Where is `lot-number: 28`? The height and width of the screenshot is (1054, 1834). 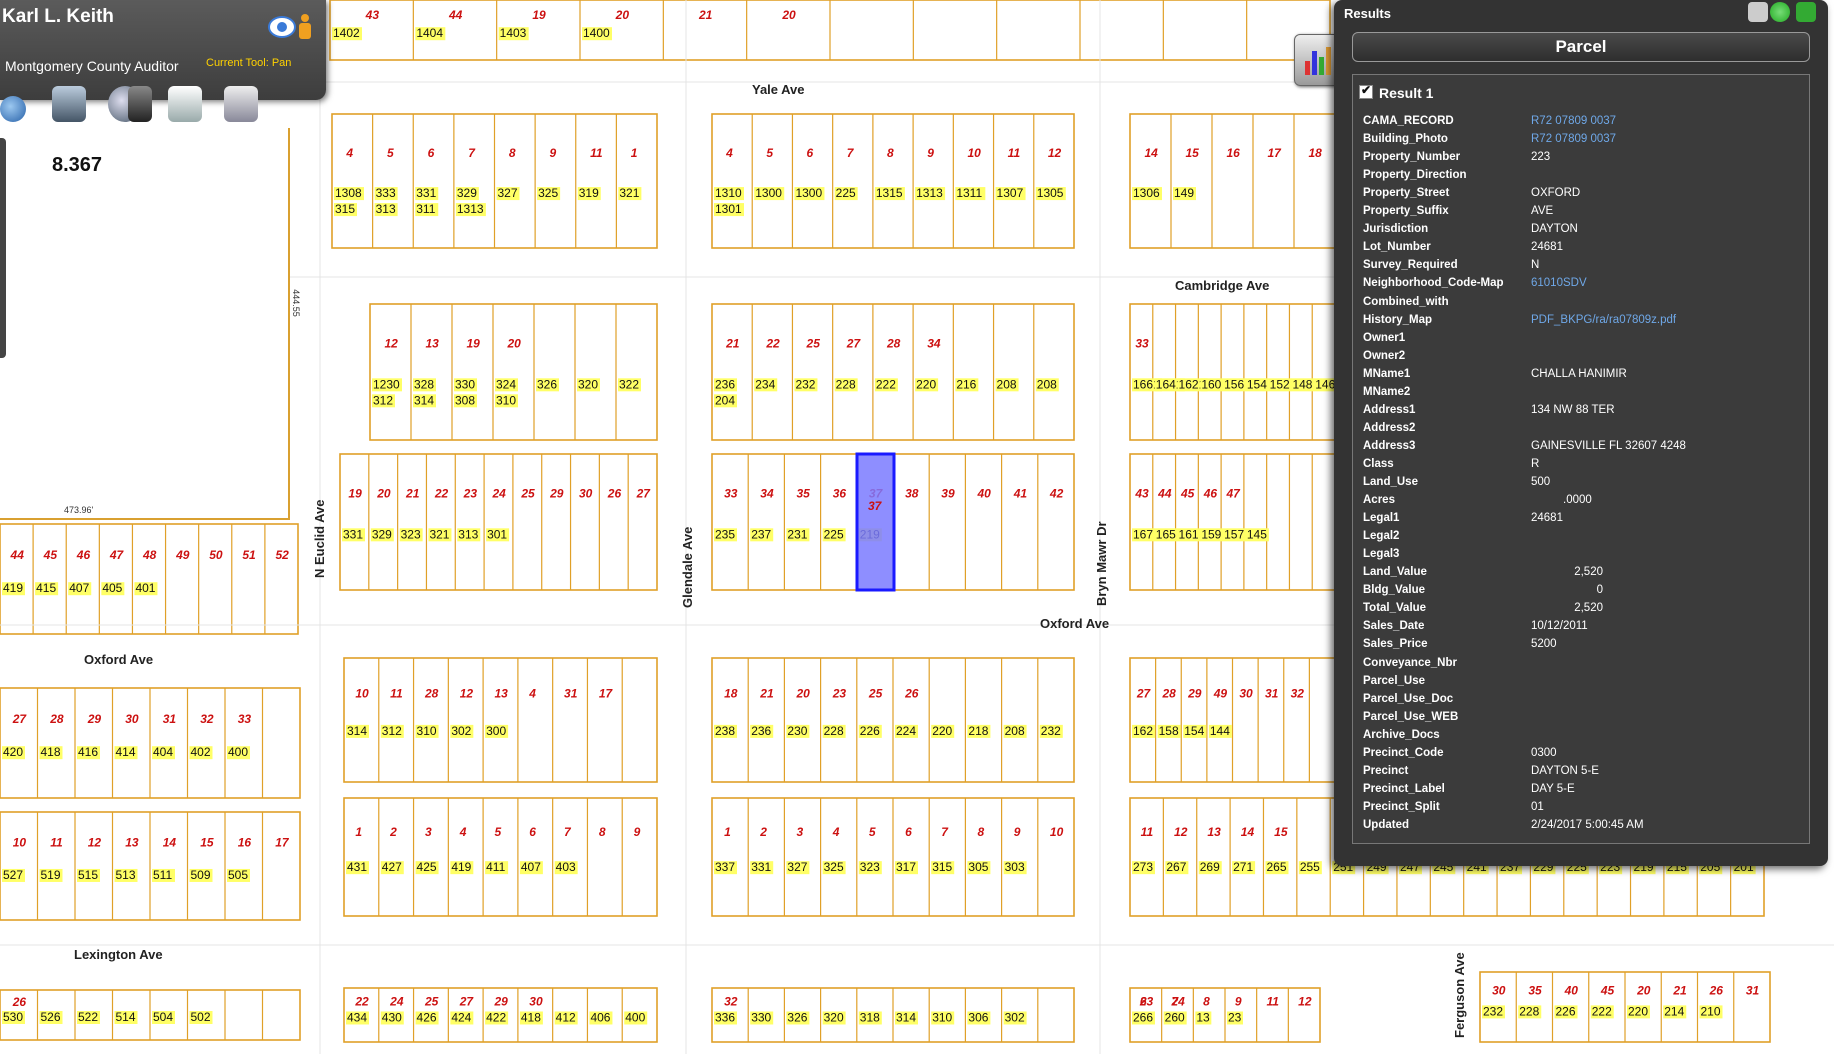 lot-number: 28 is located at coordinates (431, 694).